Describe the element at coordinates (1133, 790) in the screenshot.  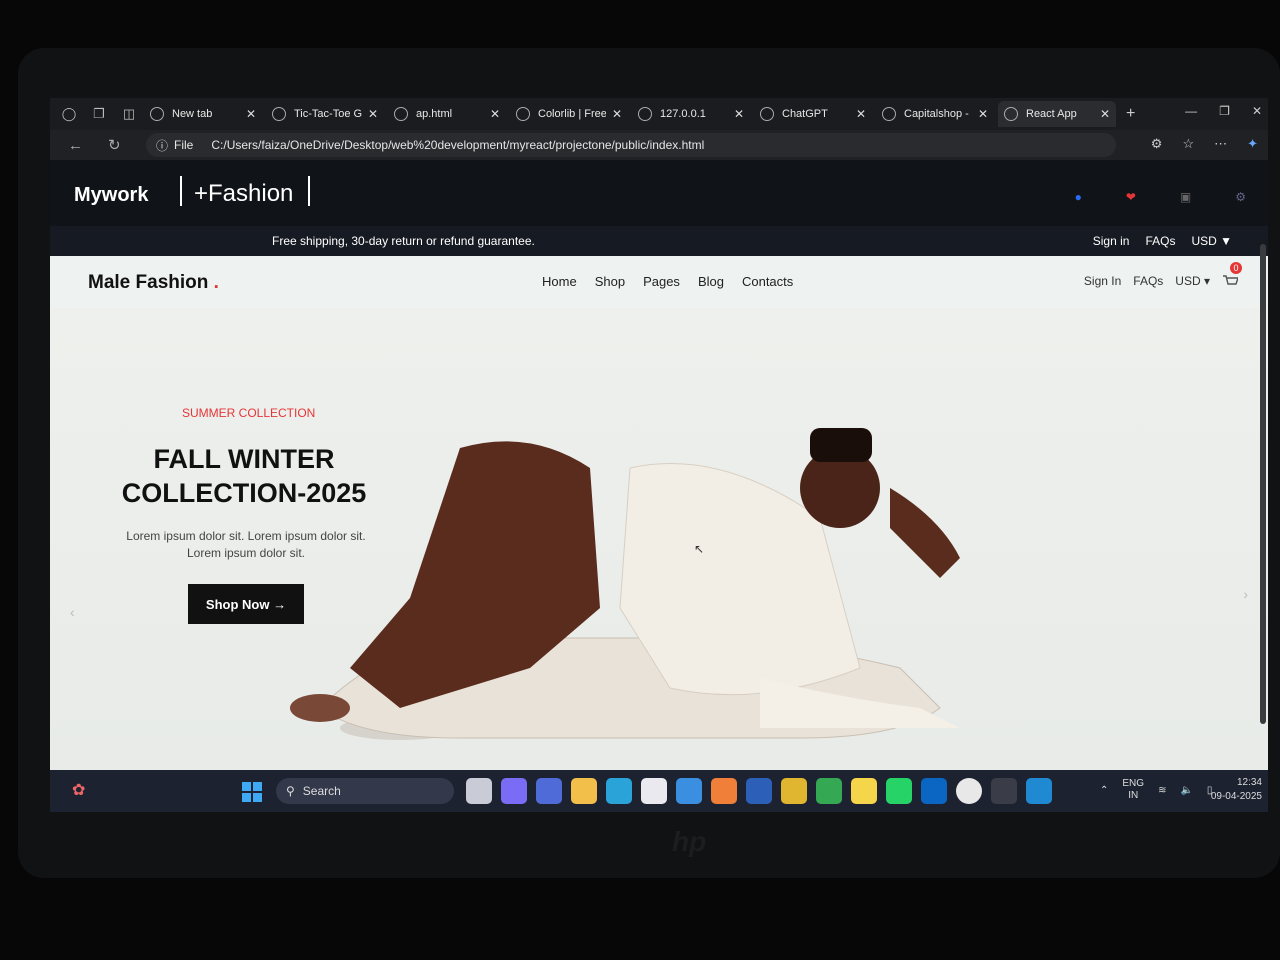
I see `language-indicator: ENG IN` at that location.